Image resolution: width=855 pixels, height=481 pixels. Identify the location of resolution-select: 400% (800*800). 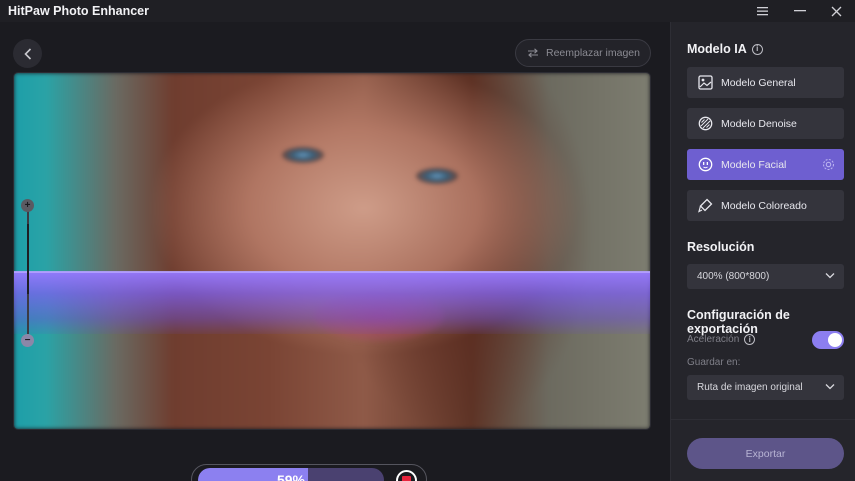
(765, 276).